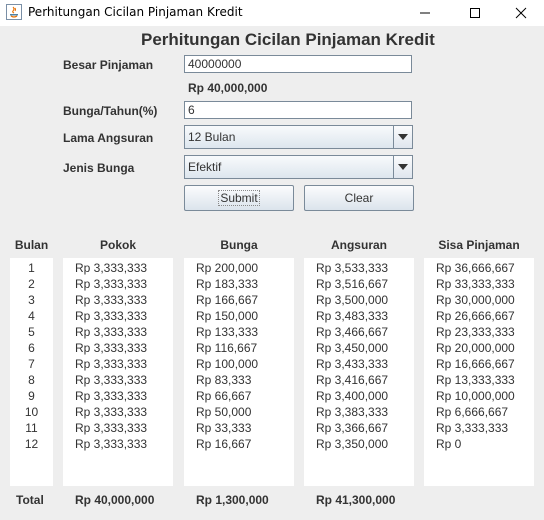 The width and height of the screenshot is (544, 520). What do you see at coordinates (117, 245) in the screenshot?
I see `column-header-pokok: Pokok` at bounding box center [117, 245].